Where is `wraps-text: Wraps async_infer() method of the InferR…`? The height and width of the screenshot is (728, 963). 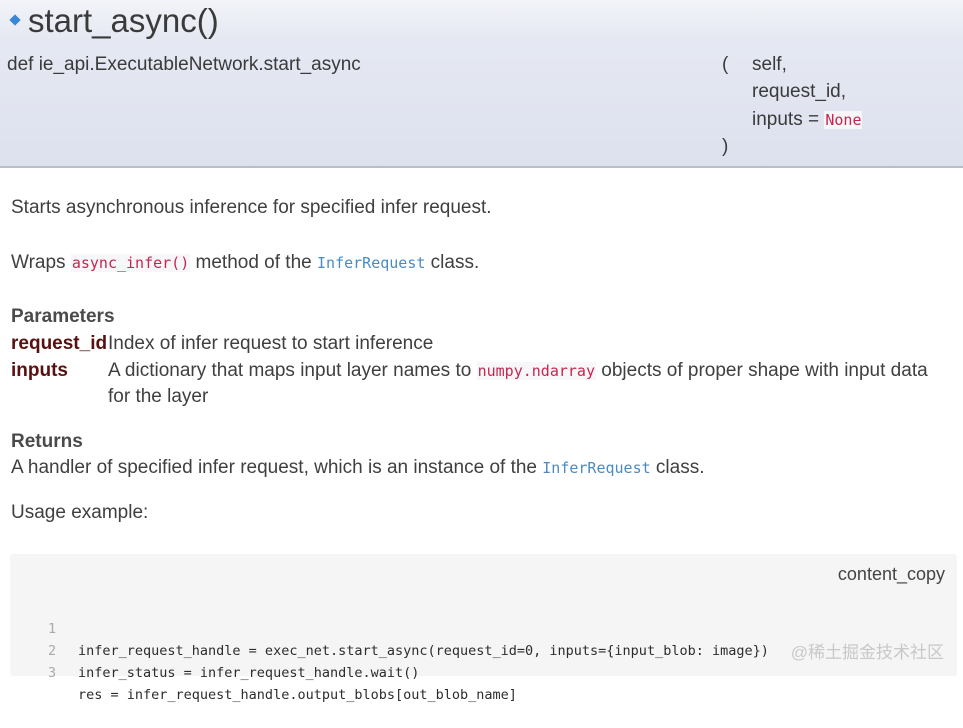
wraps-text: Wraps async_infer() method of the InferR… is located at coordinates (245, 263).